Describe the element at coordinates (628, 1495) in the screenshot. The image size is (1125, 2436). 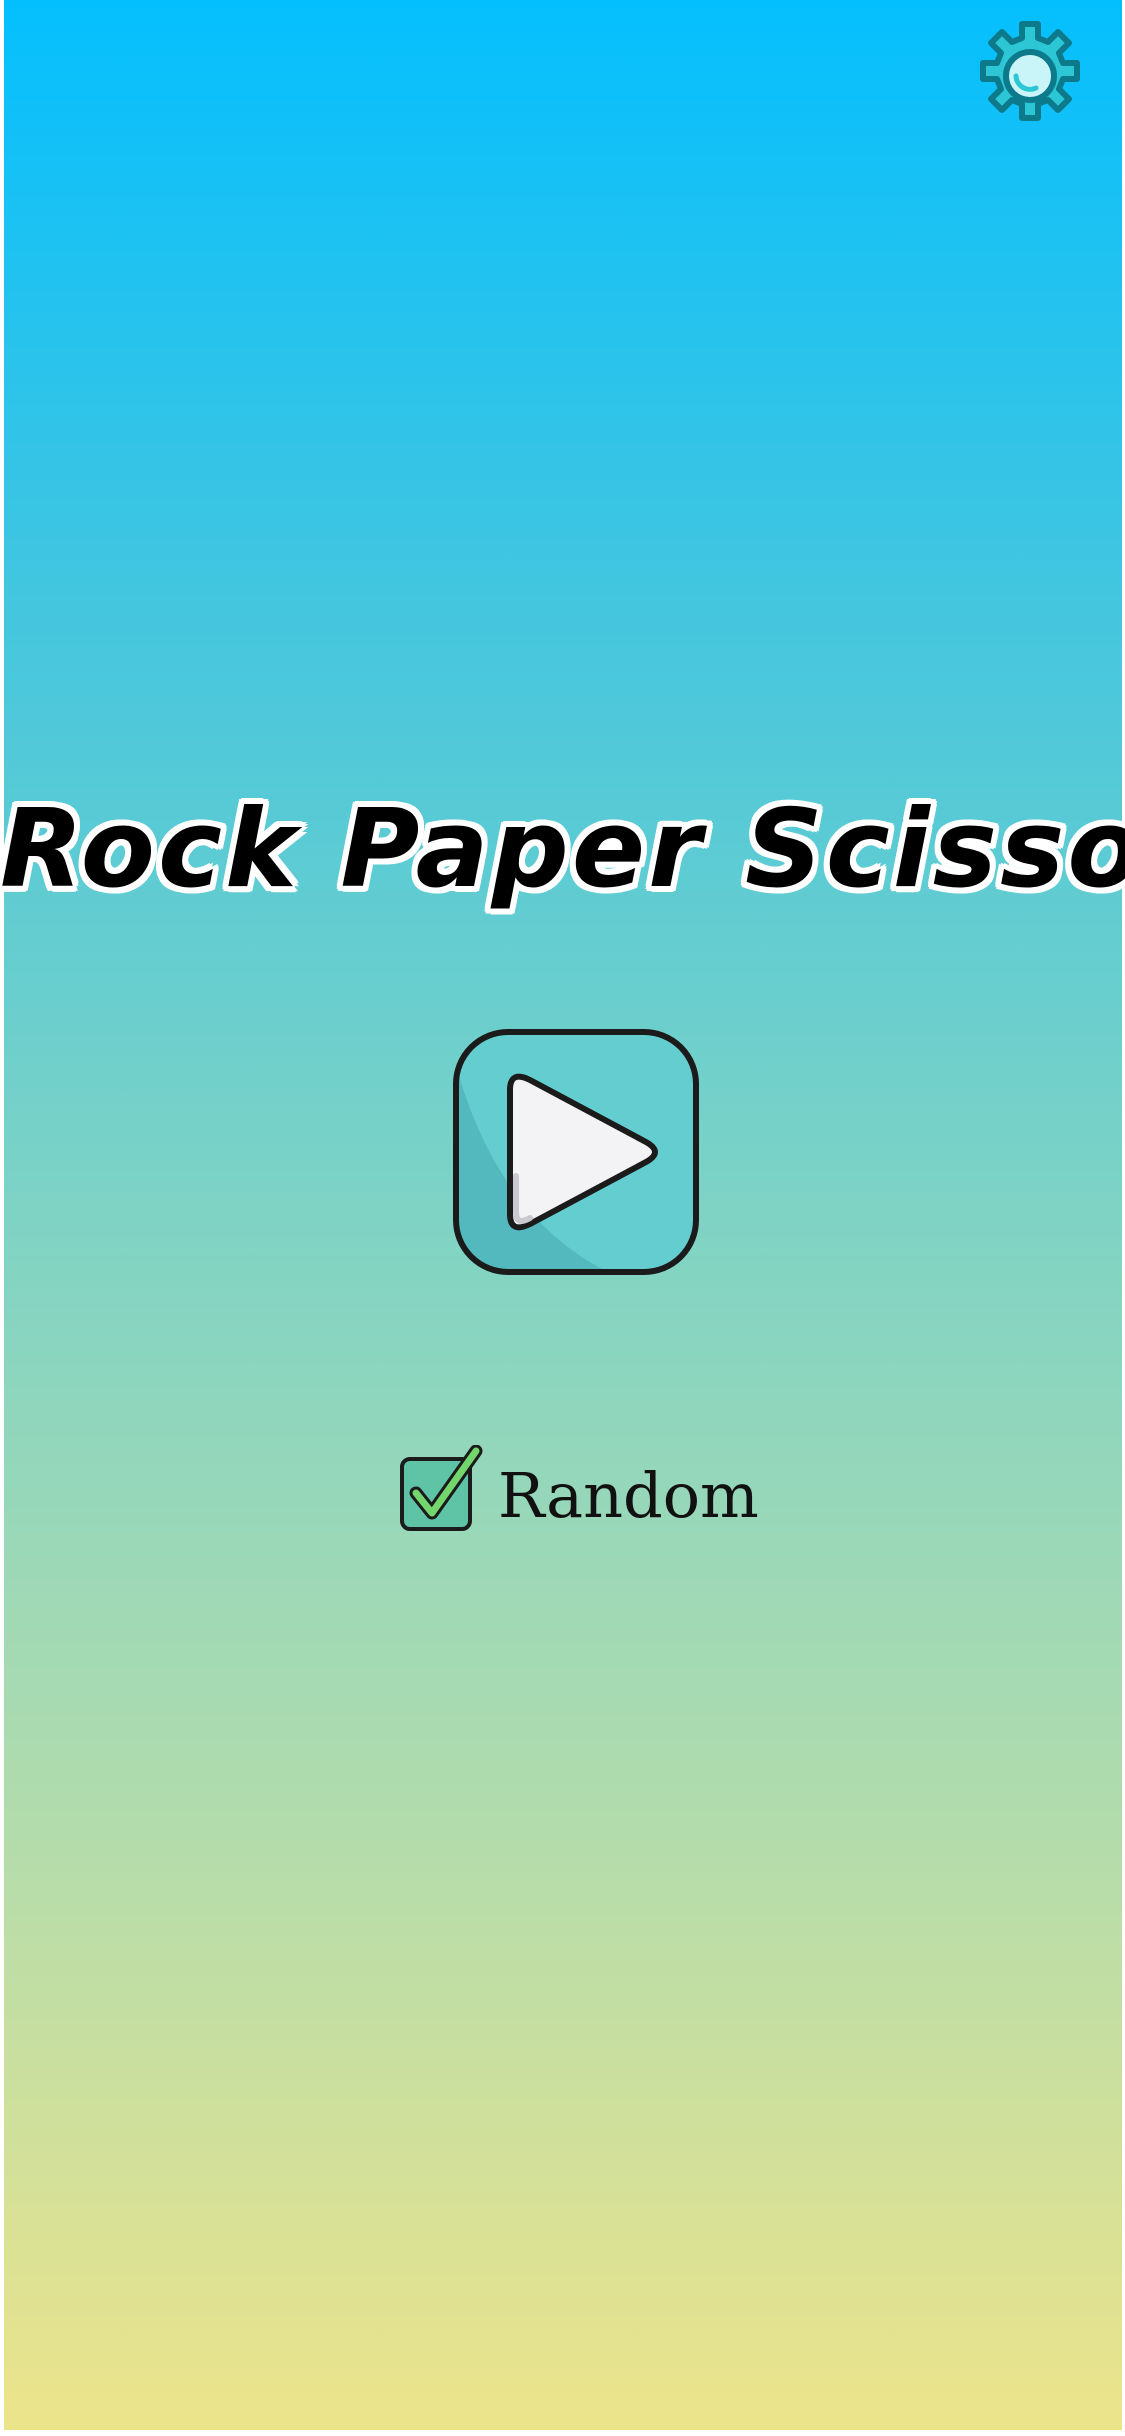
I see `random-label: Random` at that location.